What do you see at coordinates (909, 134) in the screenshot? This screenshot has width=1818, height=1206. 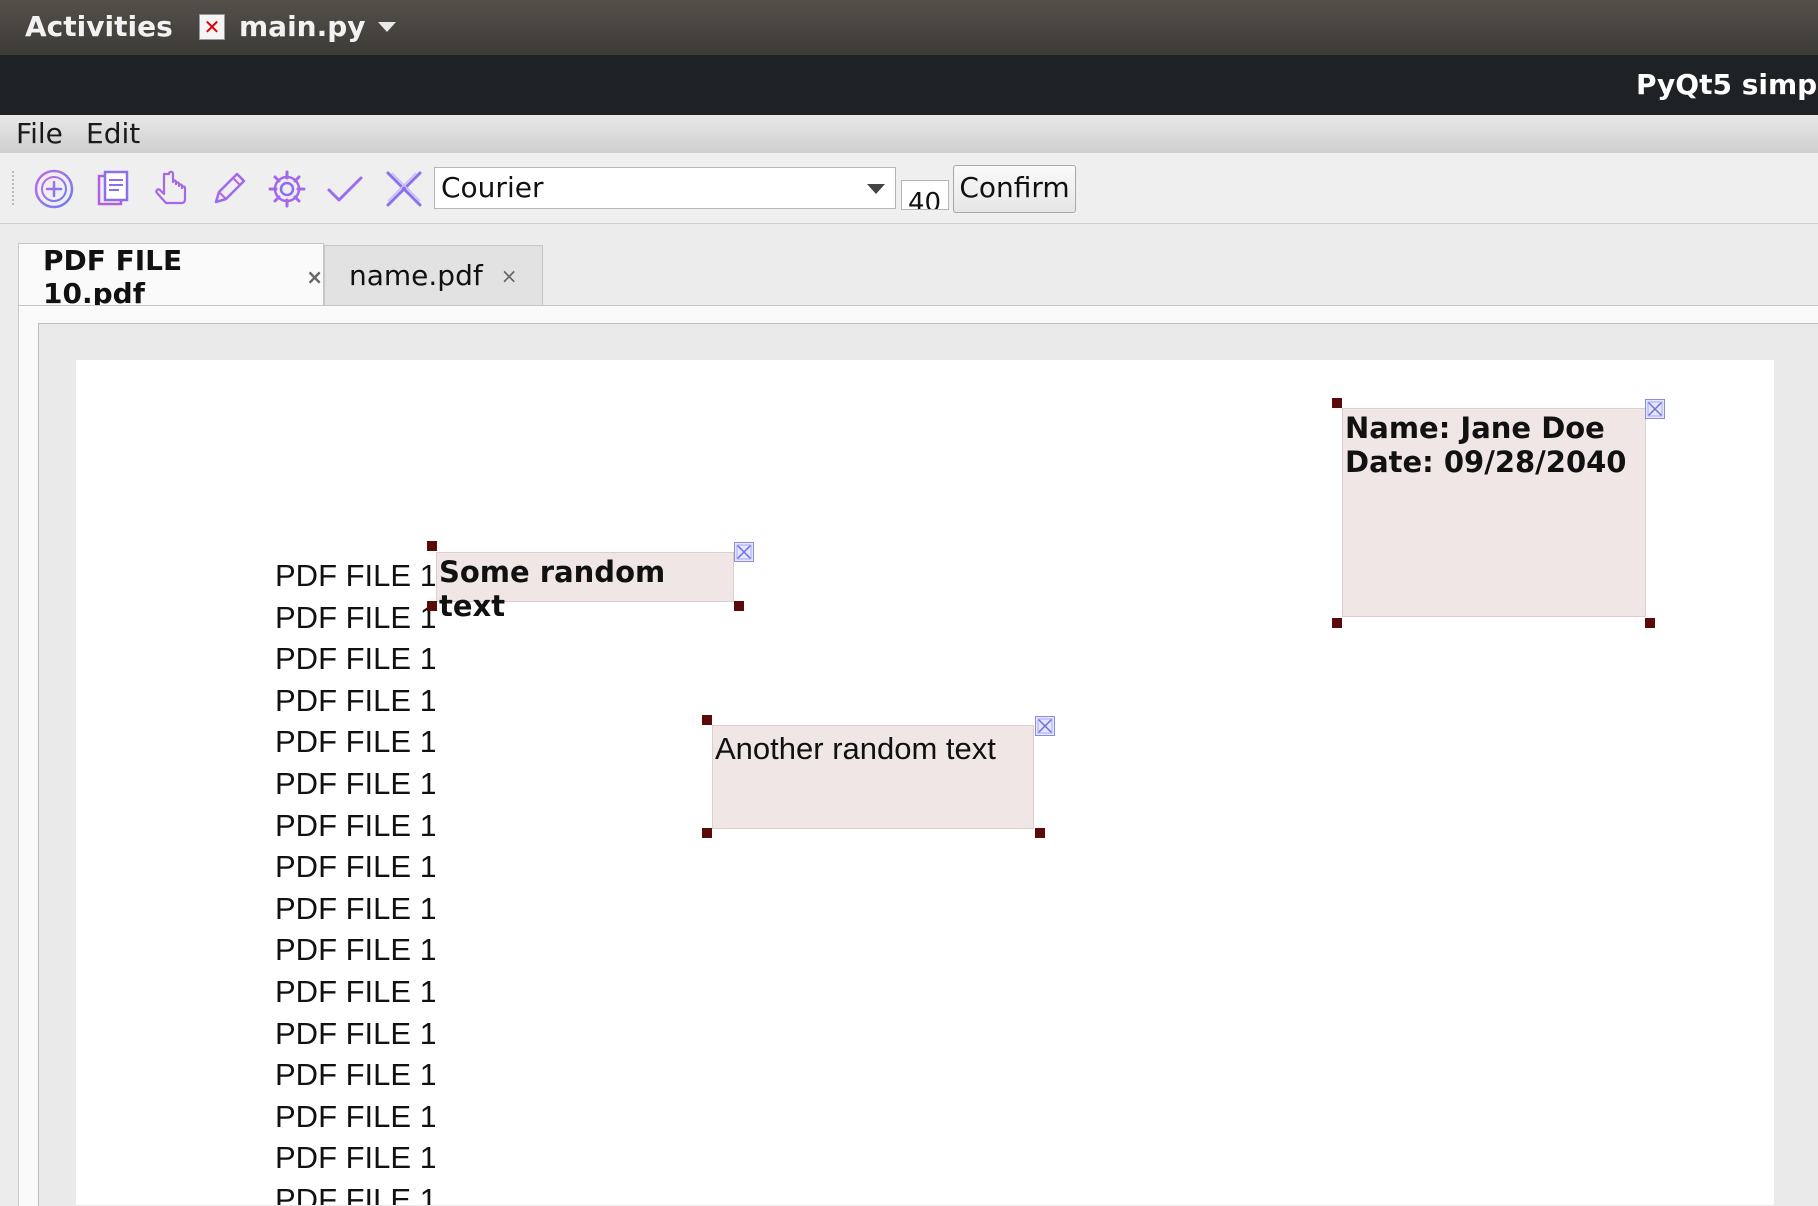 I see `menu-bar: File Edit` at bounding box center [909, 134].